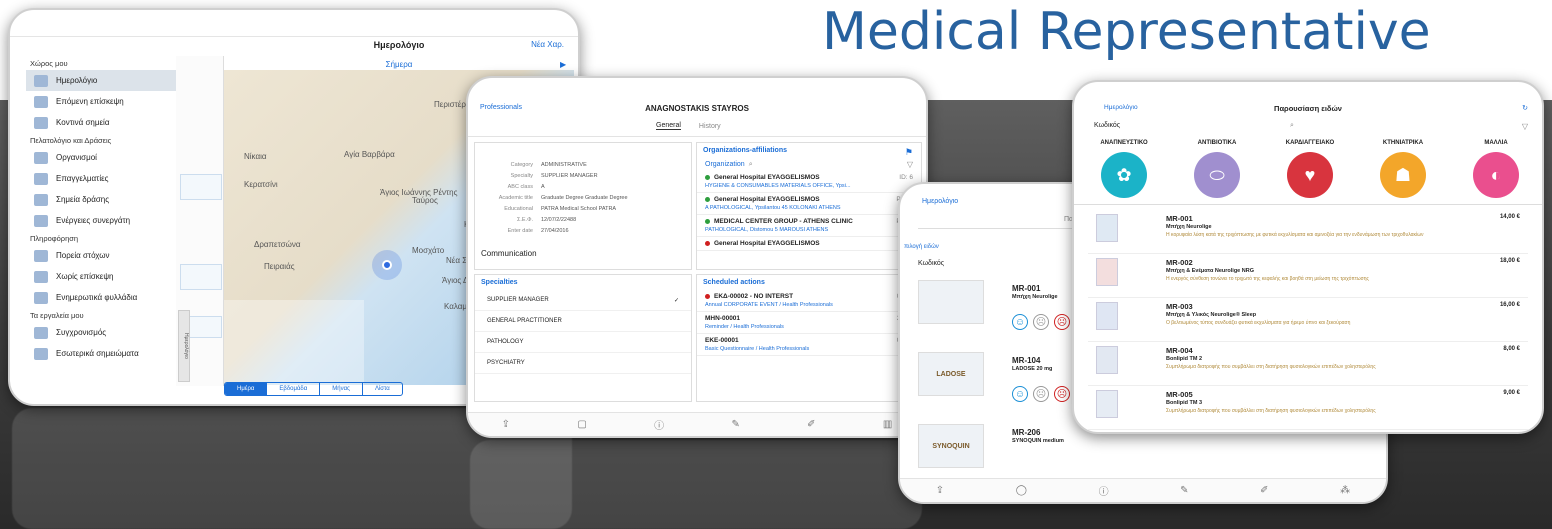  I want to click on calendar-side-tab: Ημερολόγιο, so click(184, 346).